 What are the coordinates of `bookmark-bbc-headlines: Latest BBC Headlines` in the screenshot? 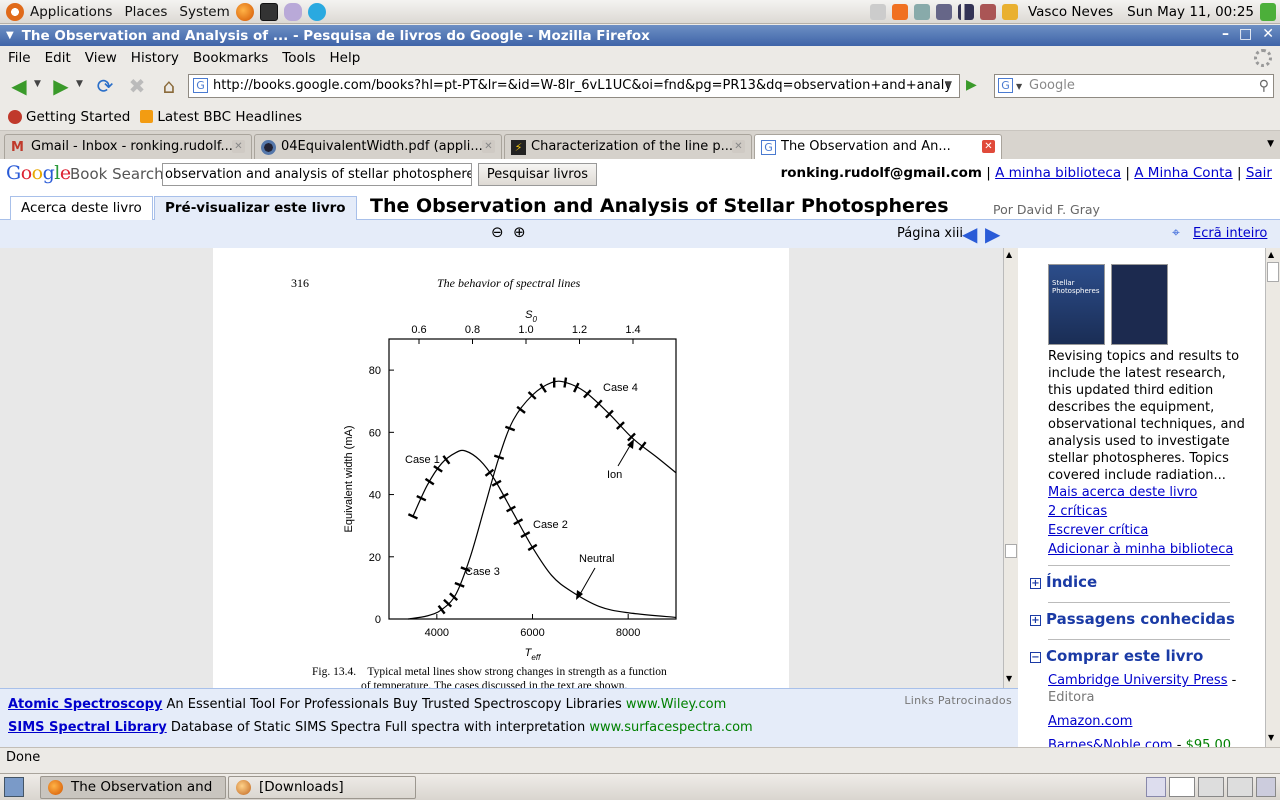 It's located at (229, 117).